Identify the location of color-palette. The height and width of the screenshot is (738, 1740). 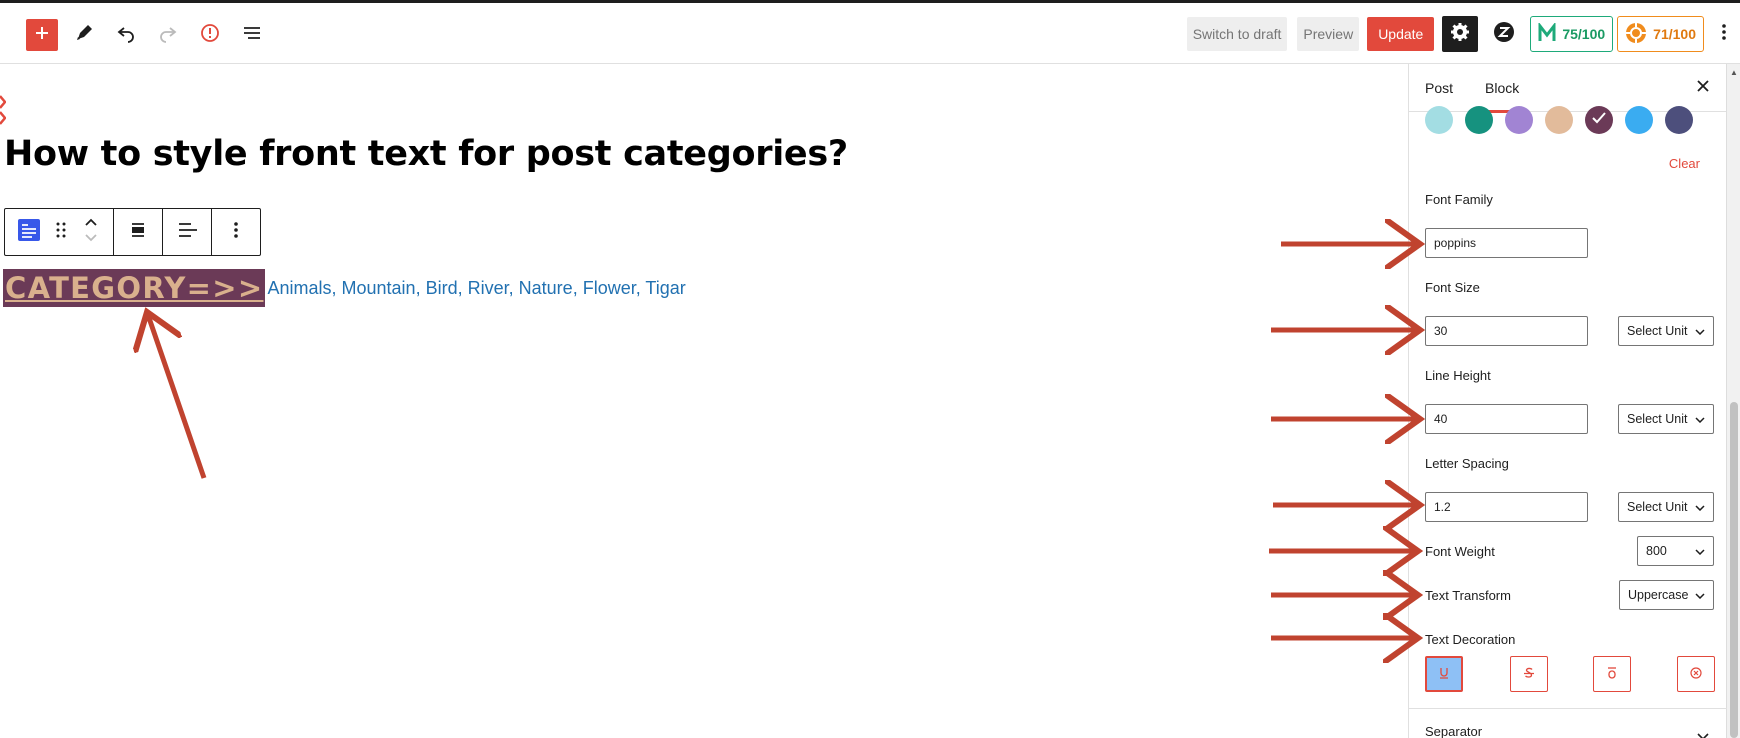
(1559, 120).